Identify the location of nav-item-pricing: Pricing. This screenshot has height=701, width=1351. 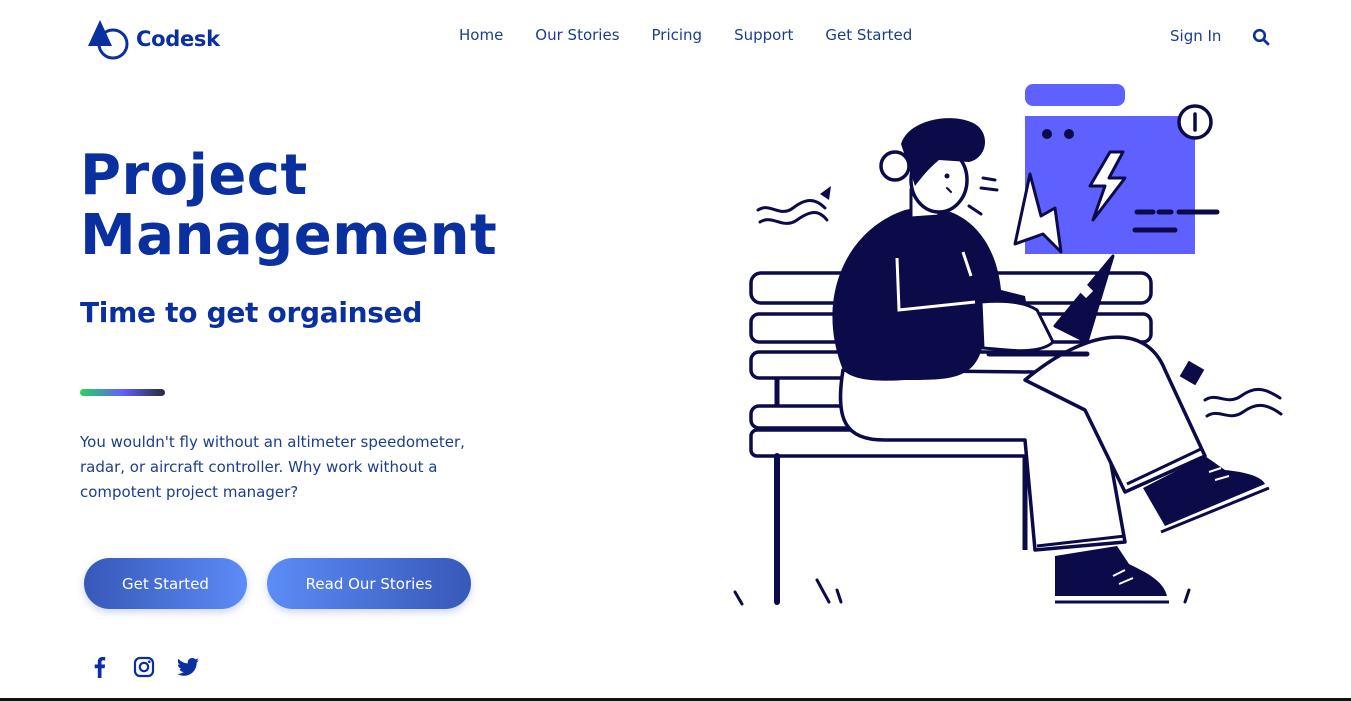
(677, 35).